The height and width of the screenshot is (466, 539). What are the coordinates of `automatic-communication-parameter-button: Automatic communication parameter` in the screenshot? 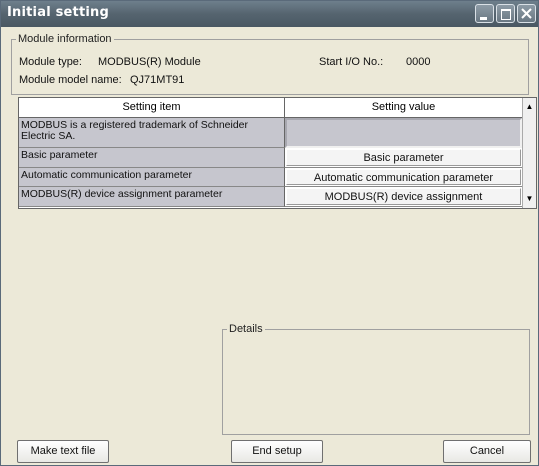 It's located at (403, 177).